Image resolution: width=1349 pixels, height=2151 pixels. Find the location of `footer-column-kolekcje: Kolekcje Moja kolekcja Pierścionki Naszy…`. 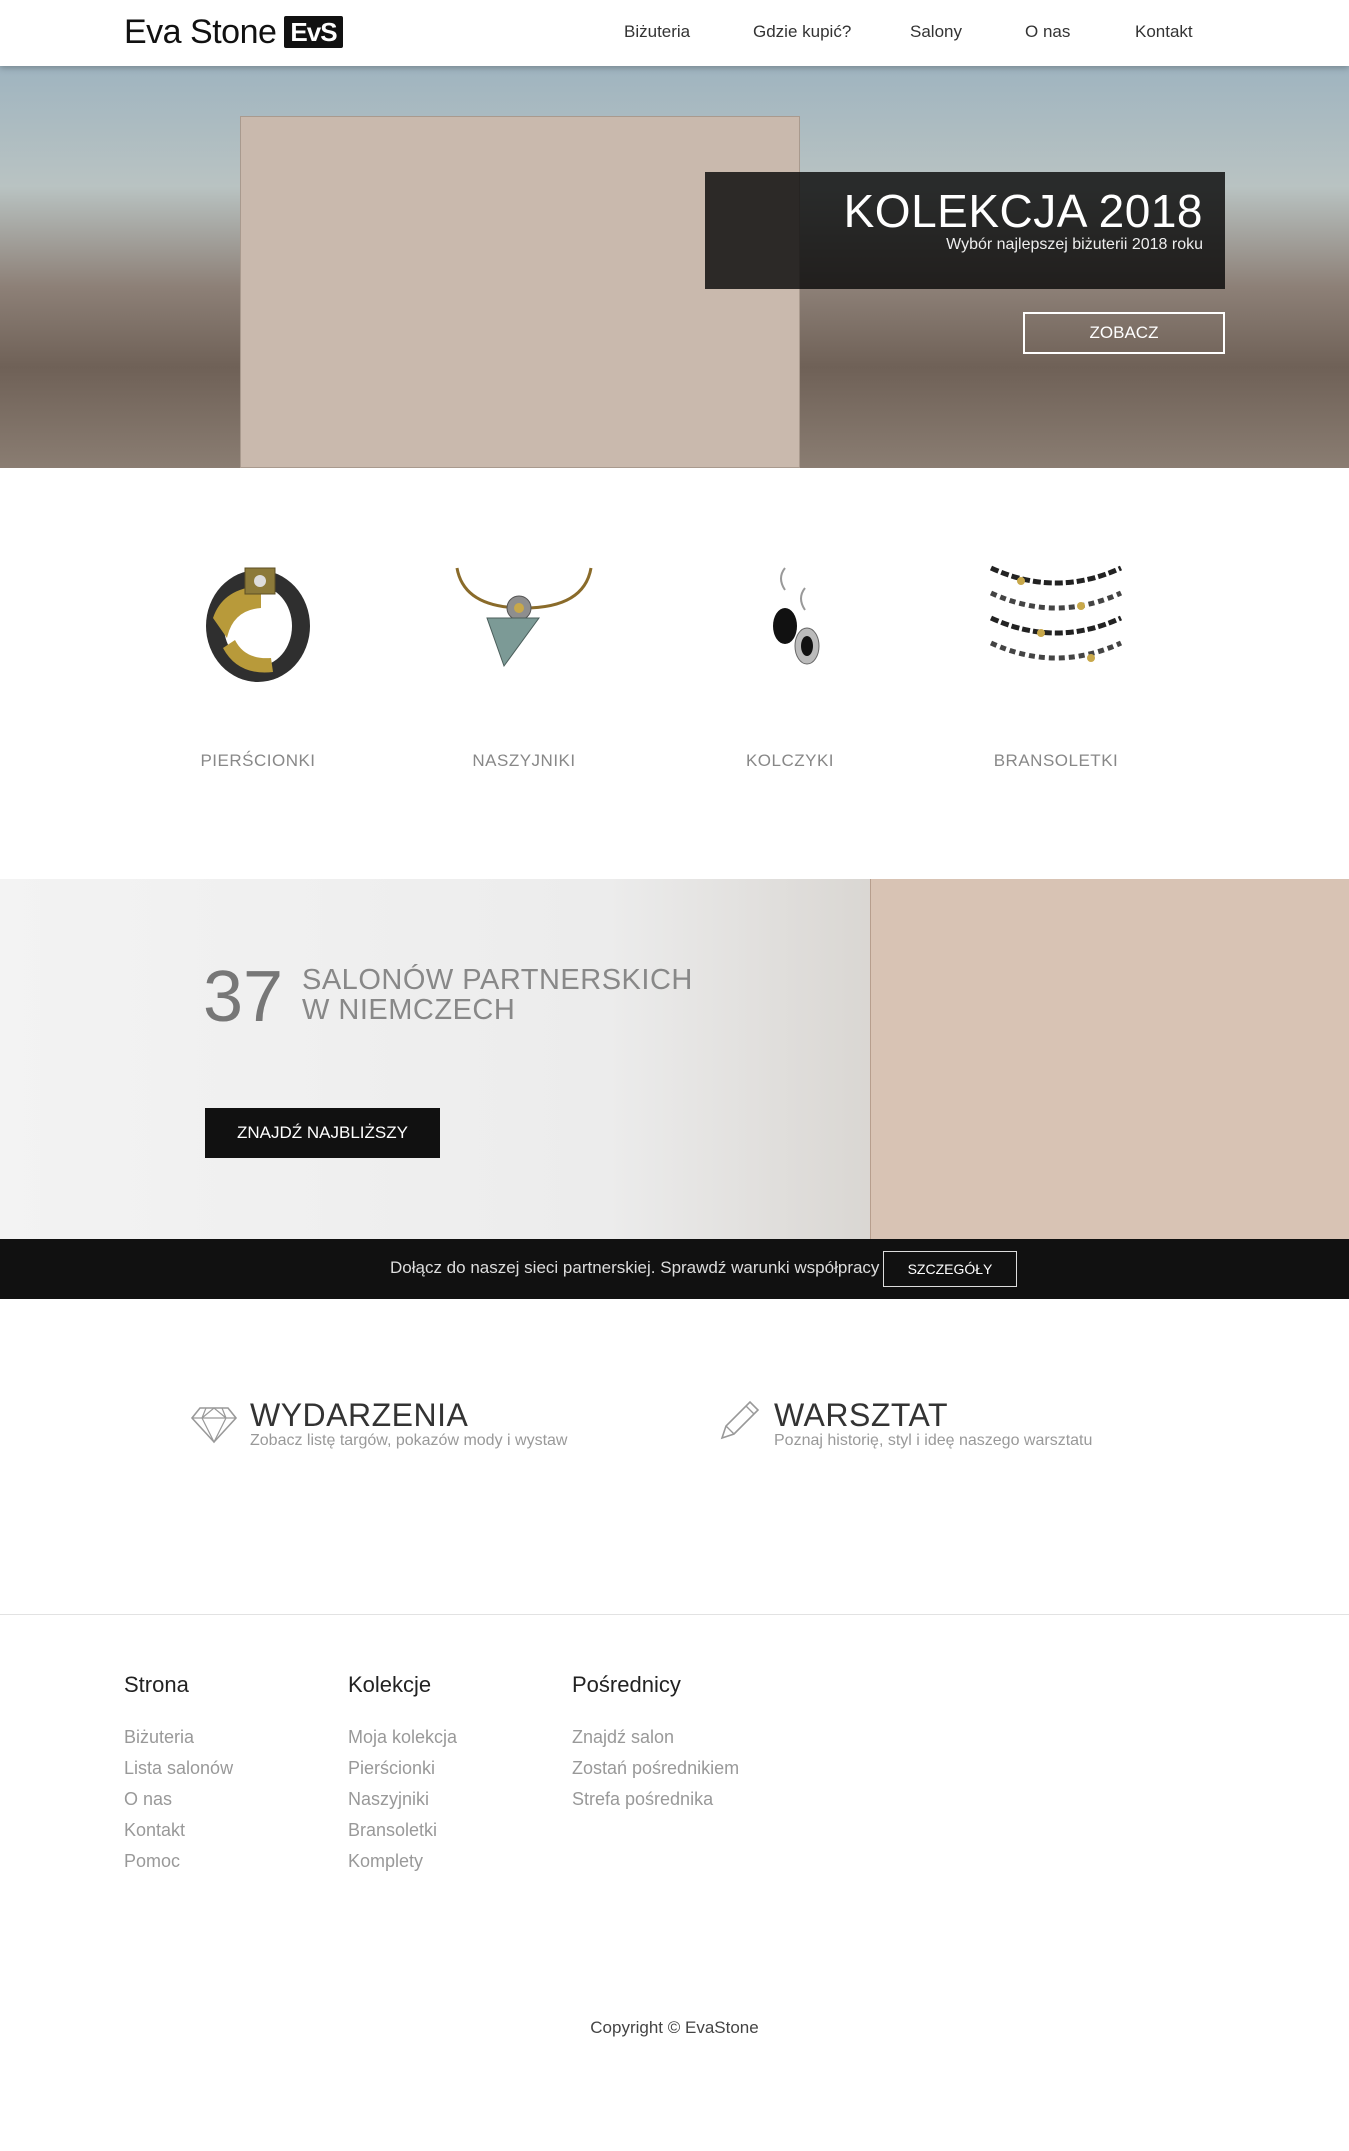

footer-column-kolekcje: Kolekcje Moja kolekcja Pierścionki Naszy… is located at coordinates (402, 1774).